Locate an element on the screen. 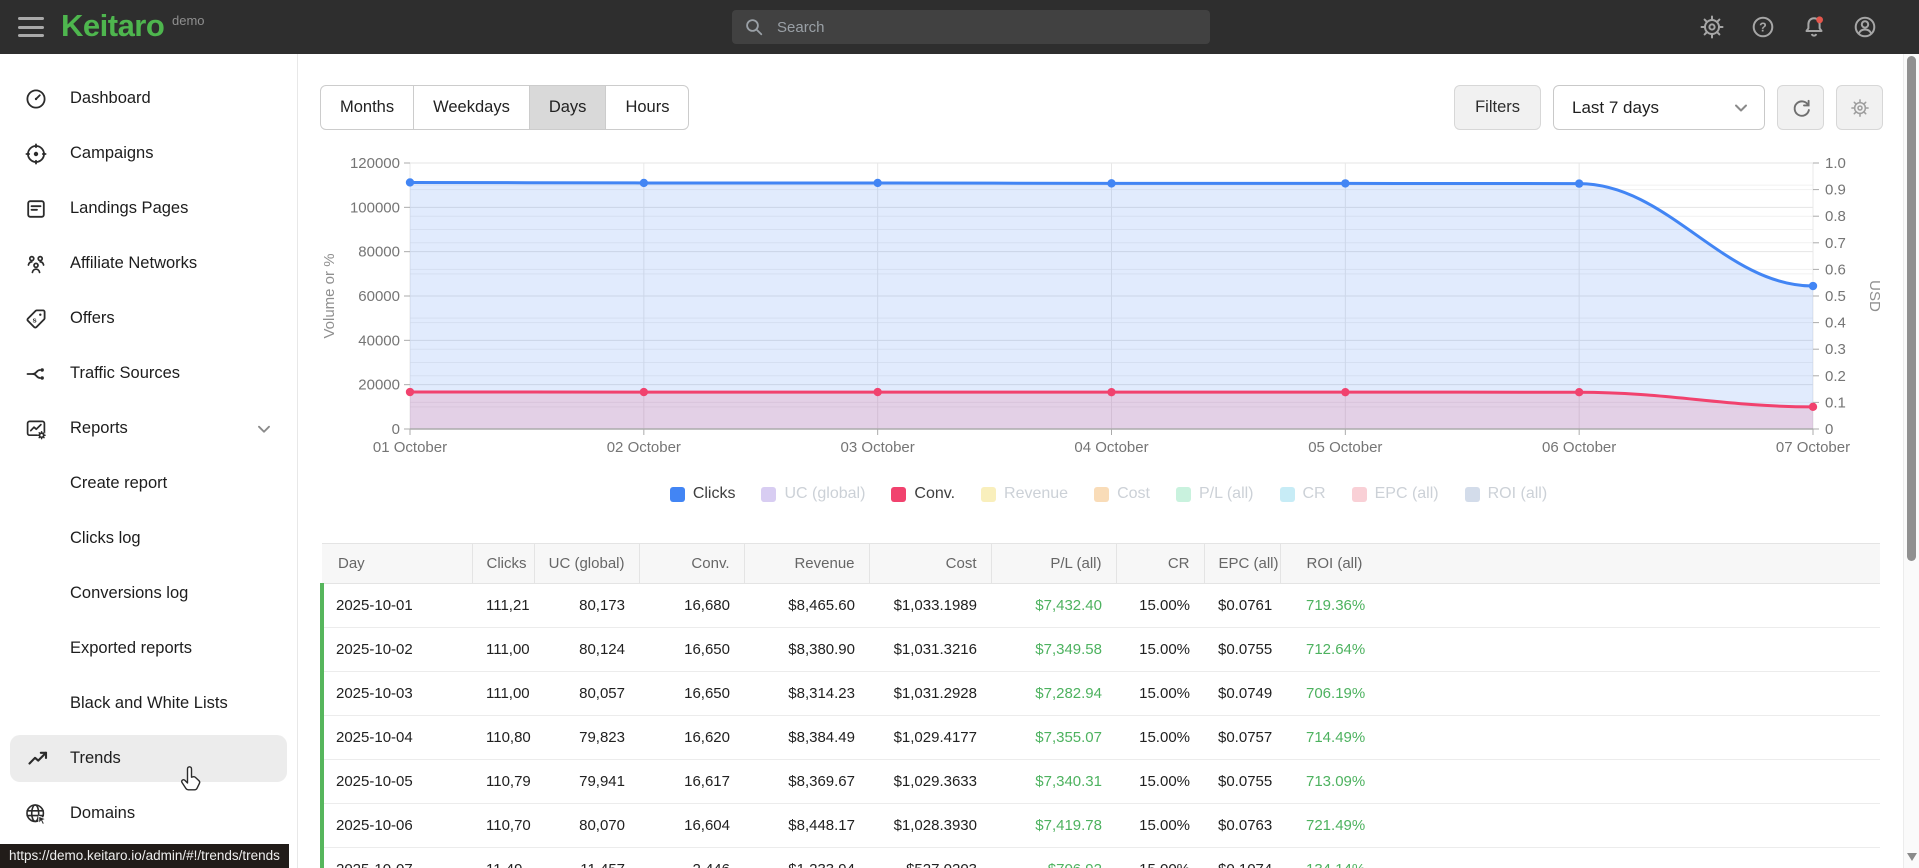 Image resolution: width=1919 pixels, height=868 pixels. global-search is located at coordinates (971, 27).